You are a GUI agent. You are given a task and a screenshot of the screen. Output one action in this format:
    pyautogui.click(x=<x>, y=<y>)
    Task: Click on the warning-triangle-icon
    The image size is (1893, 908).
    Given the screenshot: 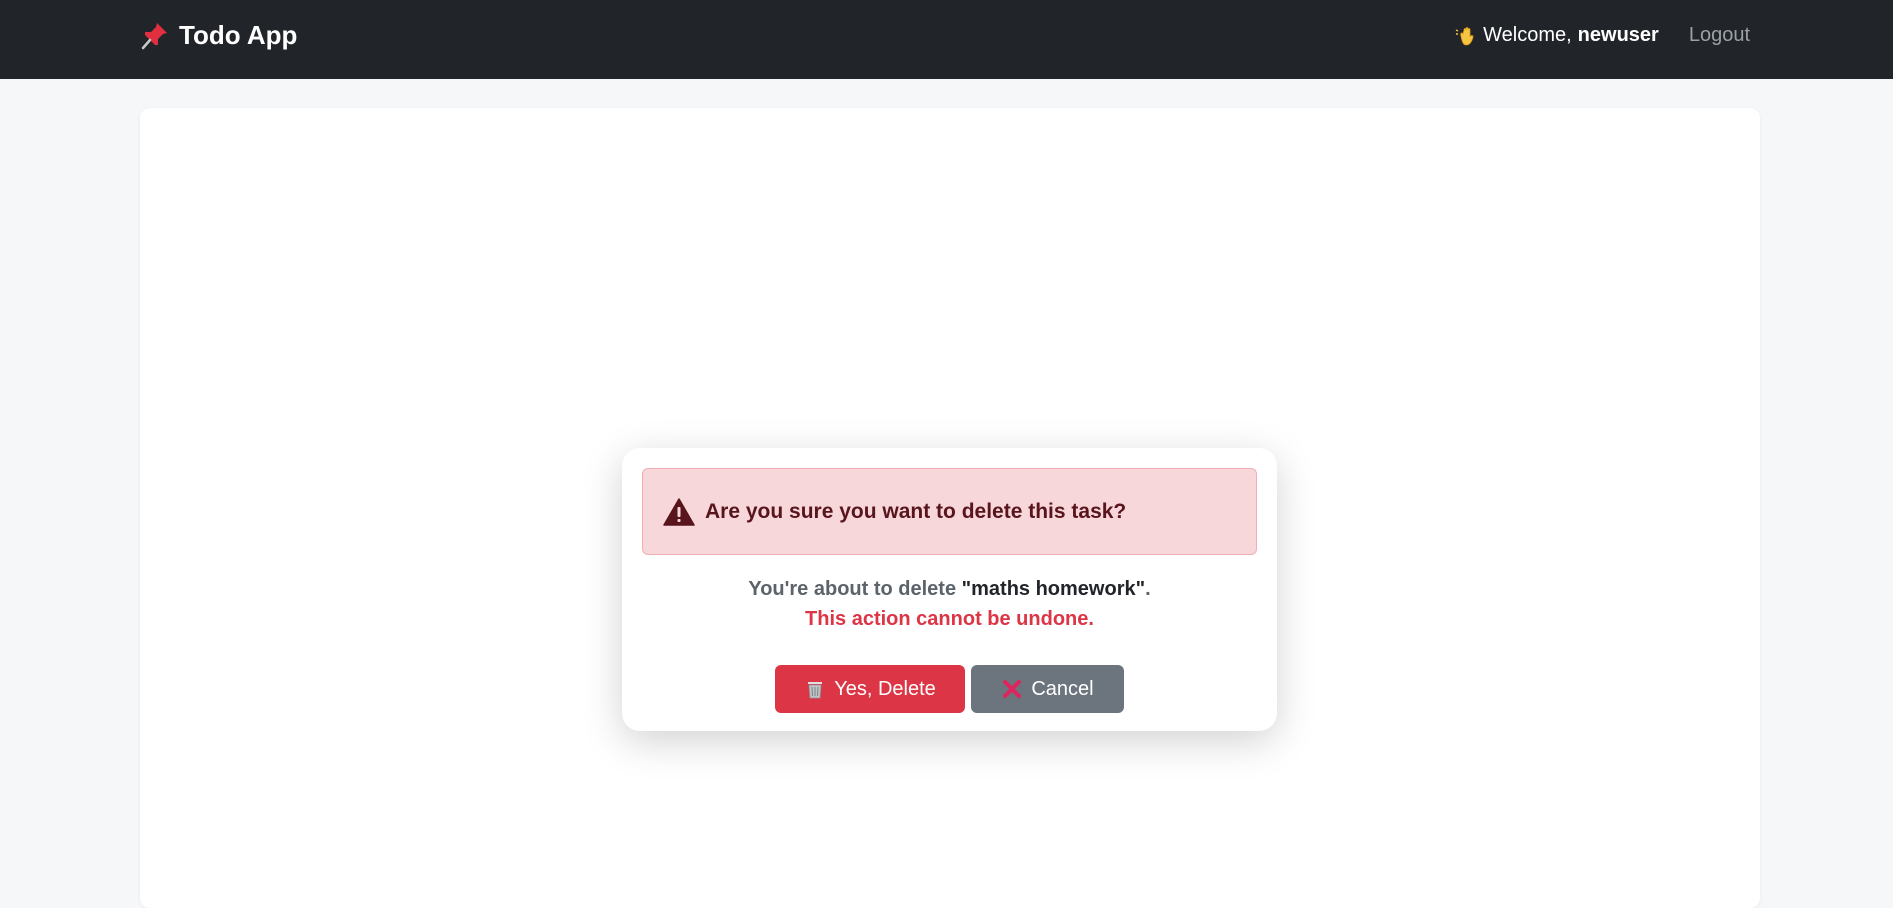 What is the action you would take?
    pyautogui.click(x=679, y=511)
    